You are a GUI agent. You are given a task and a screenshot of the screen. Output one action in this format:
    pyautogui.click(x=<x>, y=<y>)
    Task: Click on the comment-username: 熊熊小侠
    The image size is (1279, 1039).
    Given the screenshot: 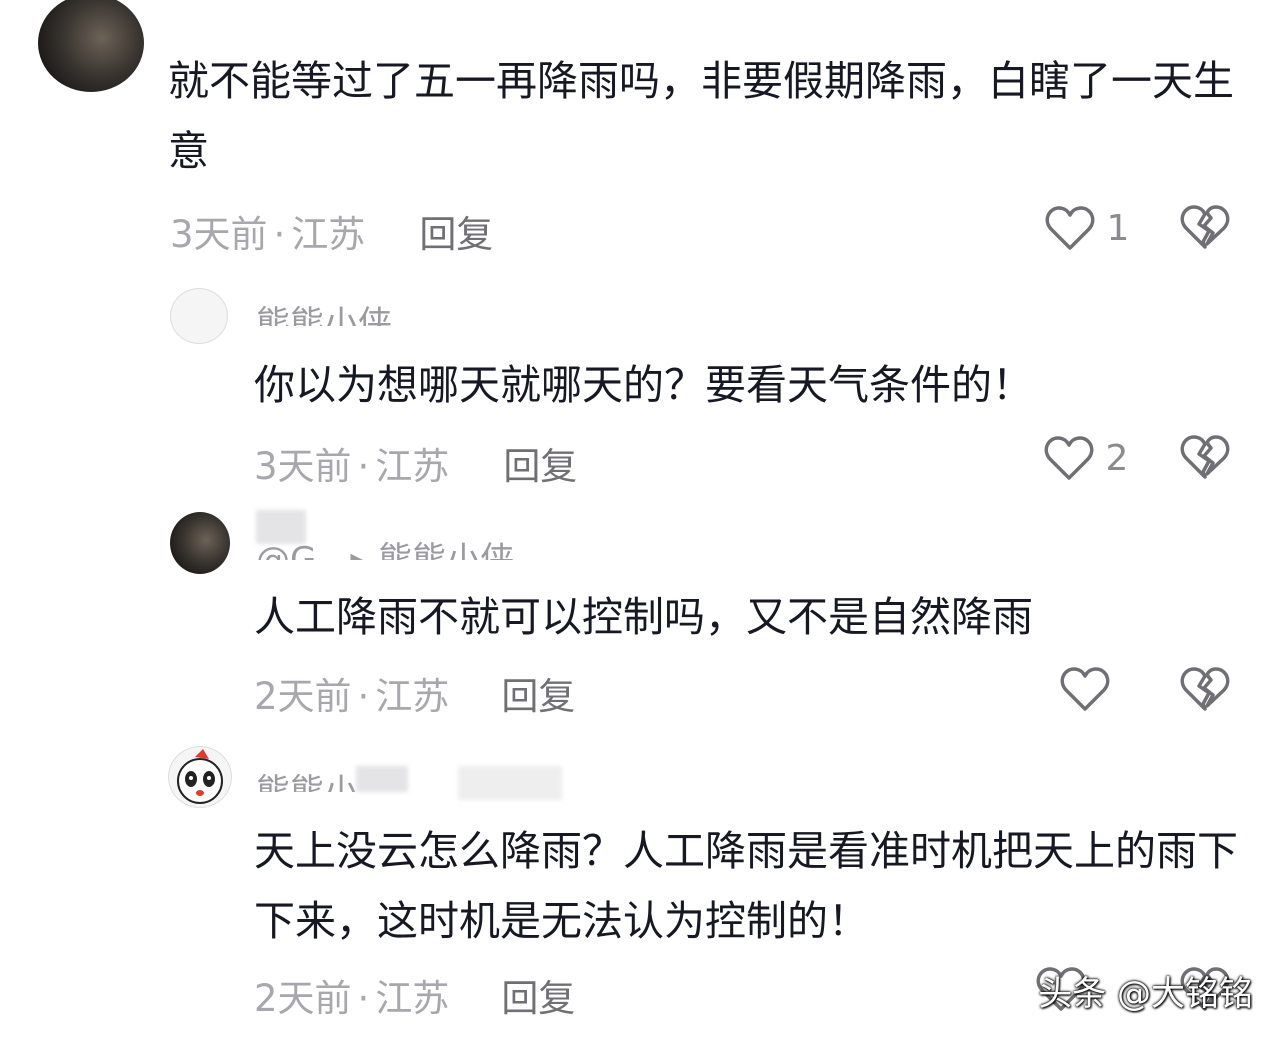 What is the action you would take?
    pyautogui.click(x=324, y=311)
    